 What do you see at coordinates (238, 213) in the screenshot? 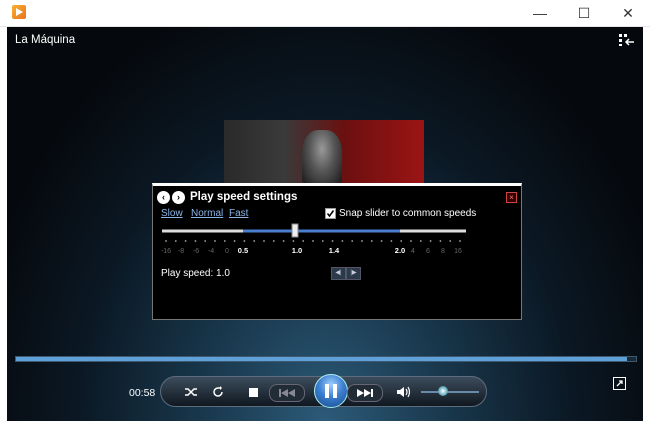
I see `preset-fast-link: Fast` at bounding box center [238, 213].